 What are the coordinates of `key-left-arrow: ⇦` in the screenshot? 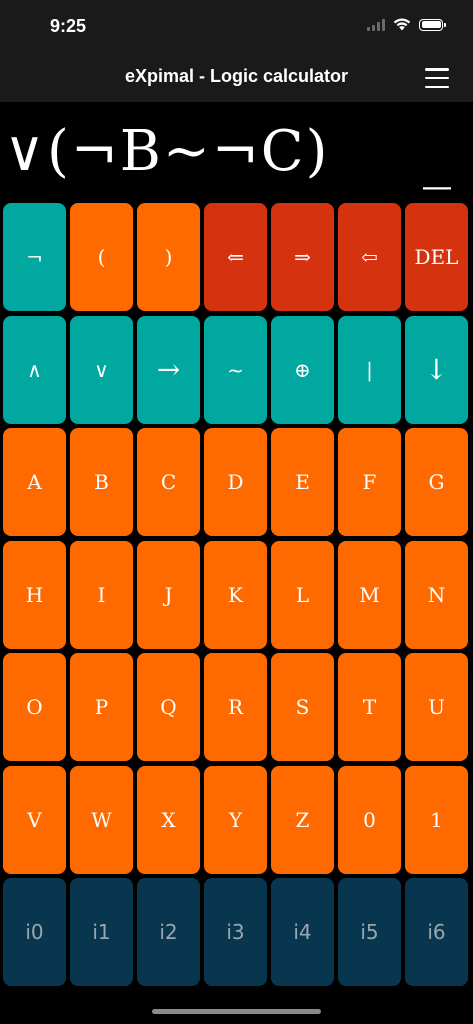 It's located at (369, 257).